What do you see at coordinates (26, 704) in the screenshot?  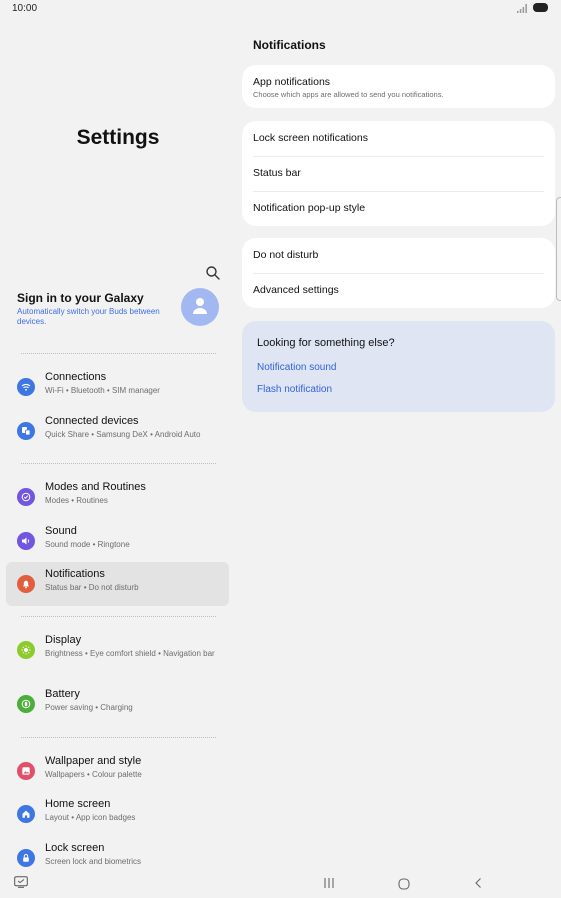 I see `battery-icon` at bounding box center [26, 704].